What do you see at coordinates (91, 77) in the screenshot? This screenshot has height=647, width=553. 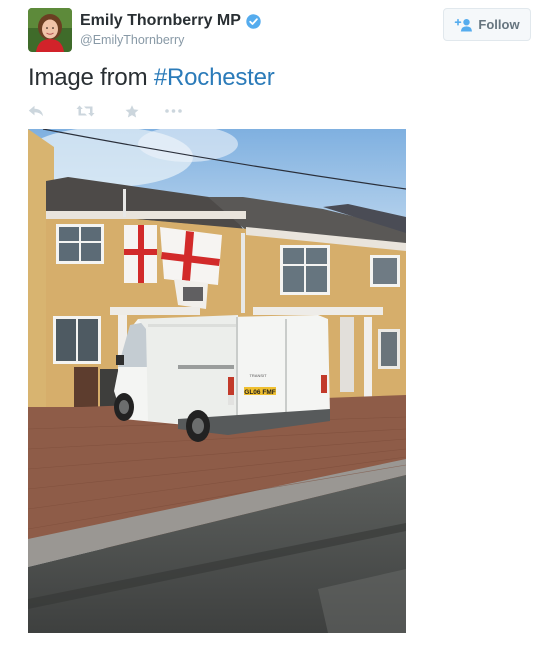 I see `tweet-text-prefix: Image from` at bounding box center [91, 77].